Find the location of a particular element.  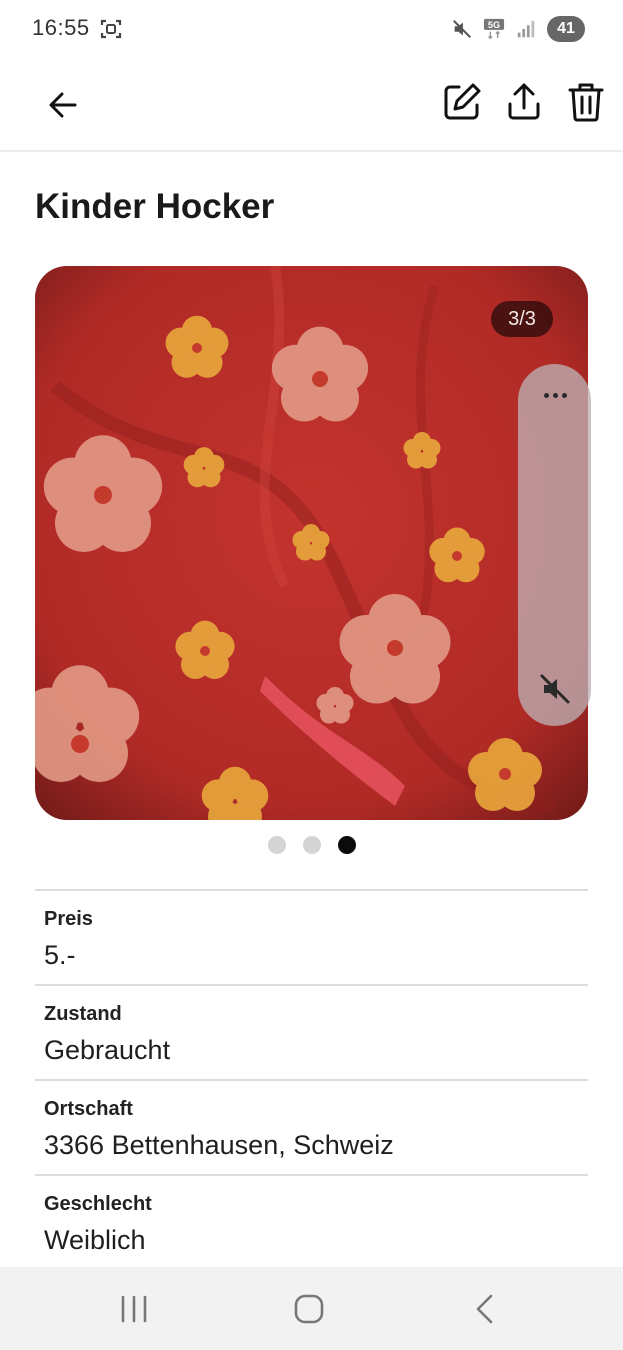

status-bar: 16:55 5G 41 is located at coordinates (311, 30).